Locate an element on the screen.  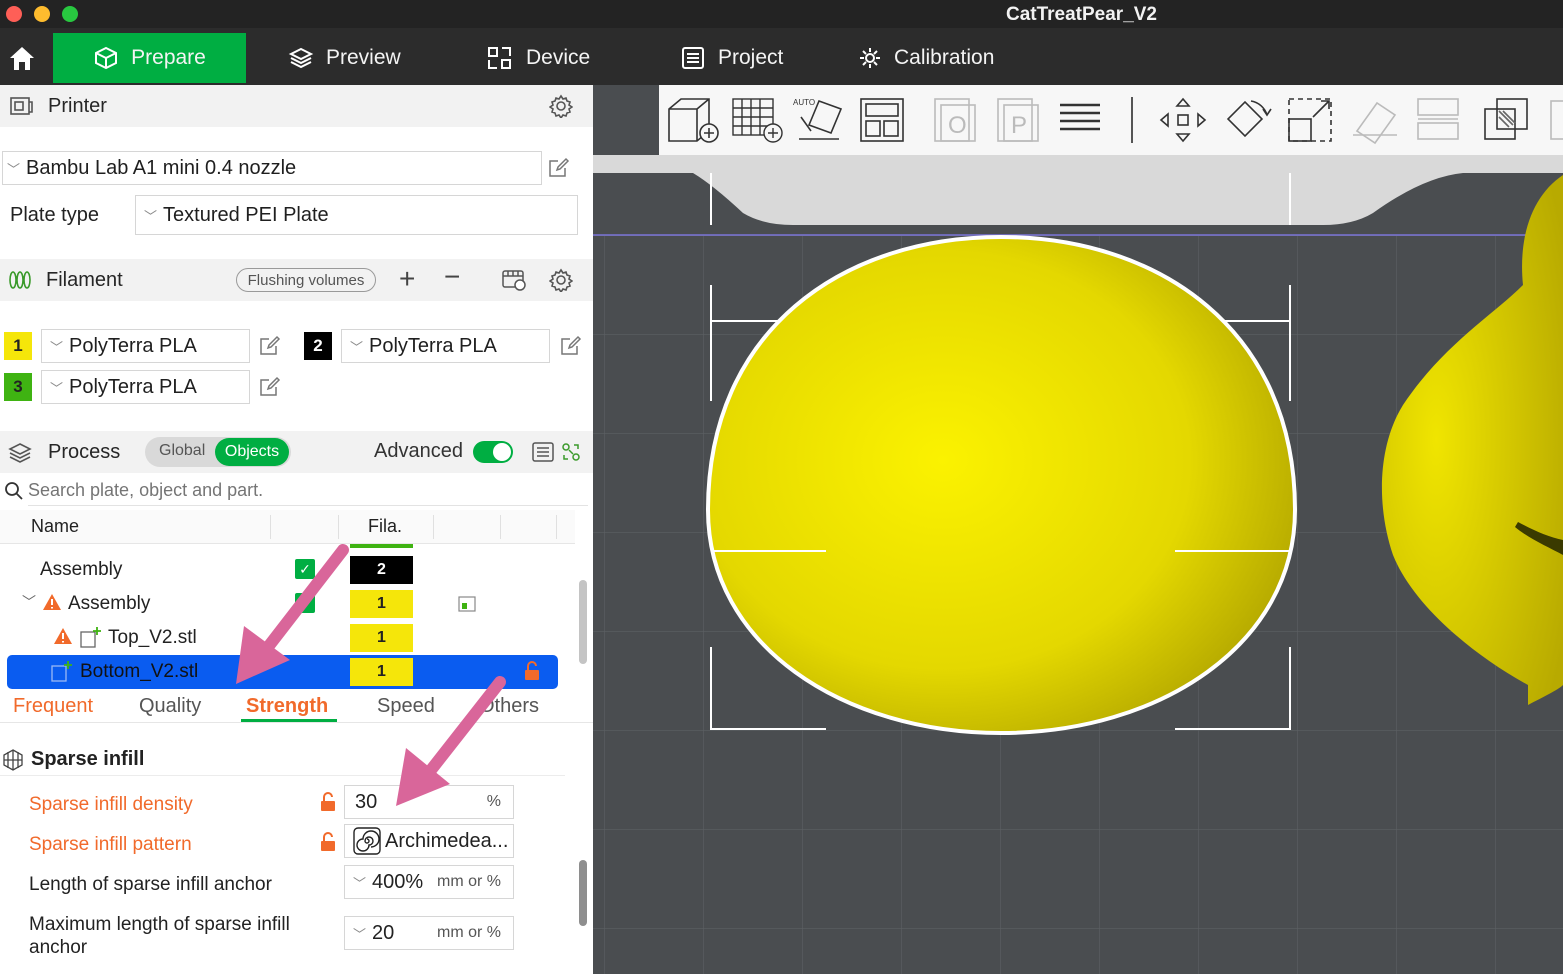
compare-icon is located at coordinates (571, 452).